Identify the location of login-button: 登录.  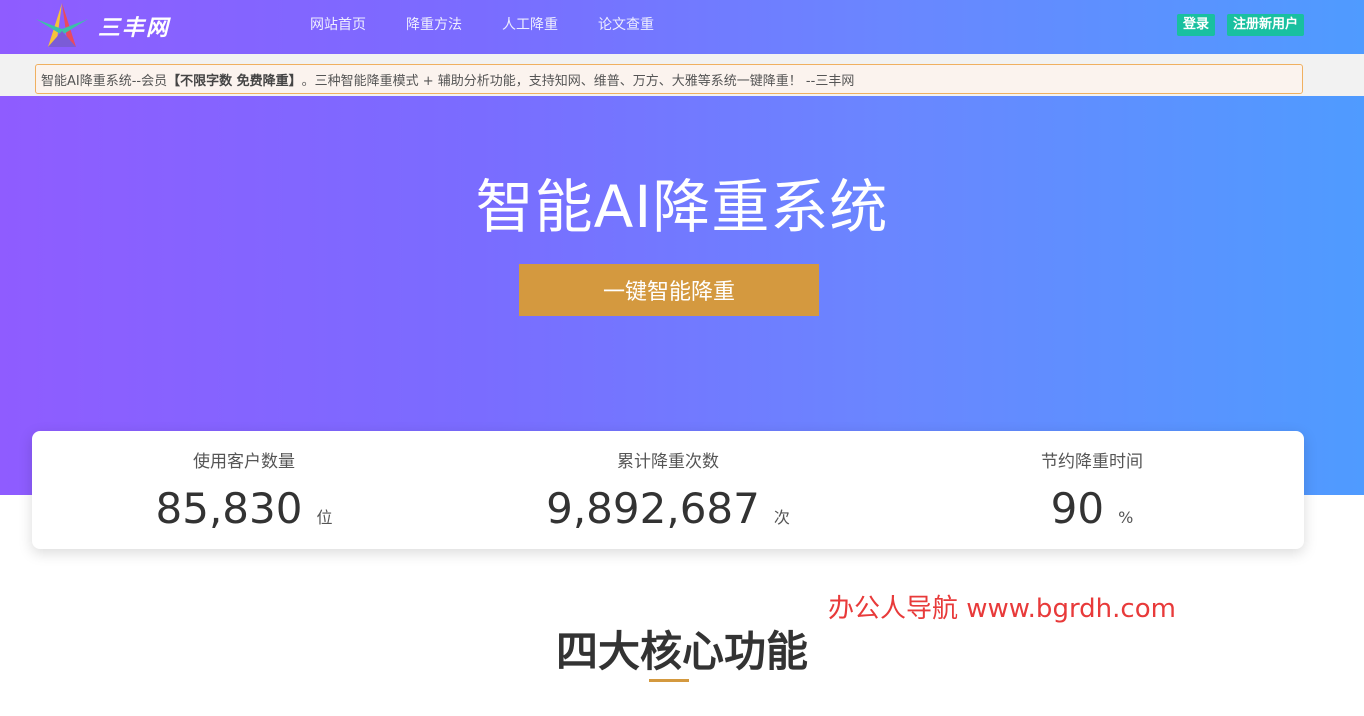
(1195, 25).